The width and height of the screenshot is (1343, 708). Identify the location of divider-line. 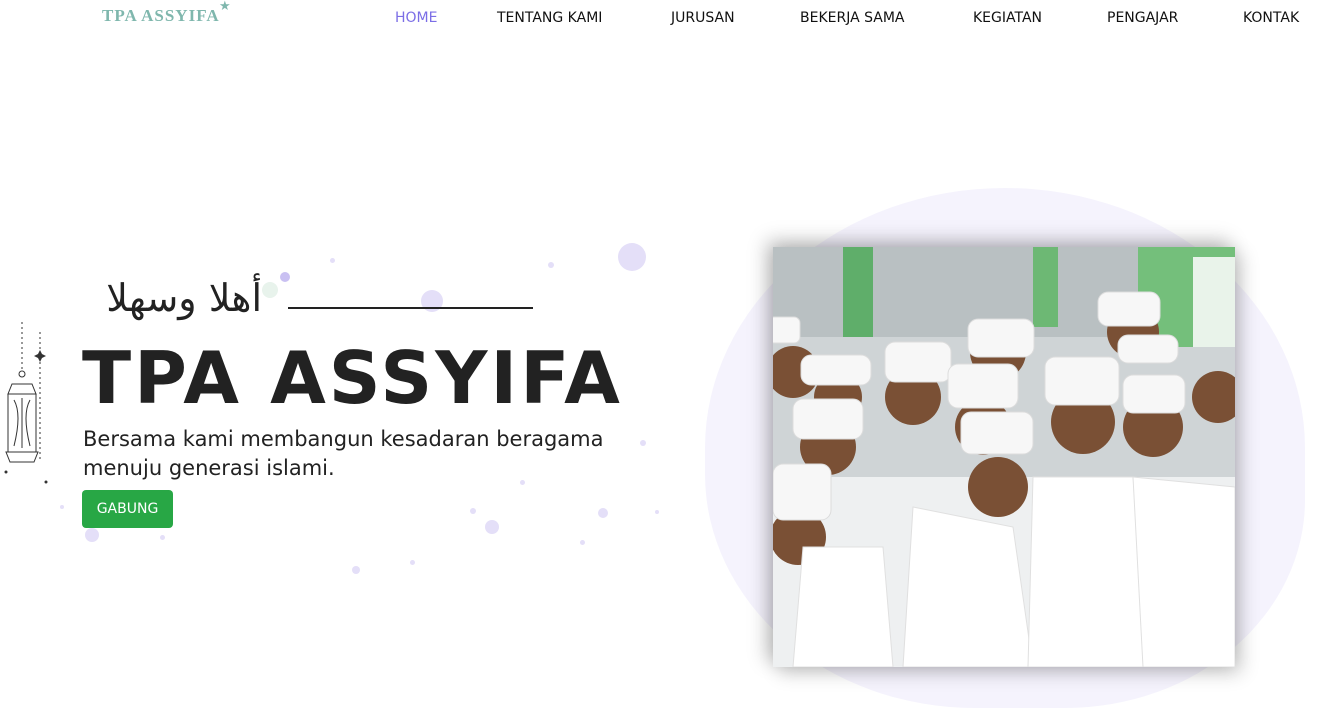
(410, 308).